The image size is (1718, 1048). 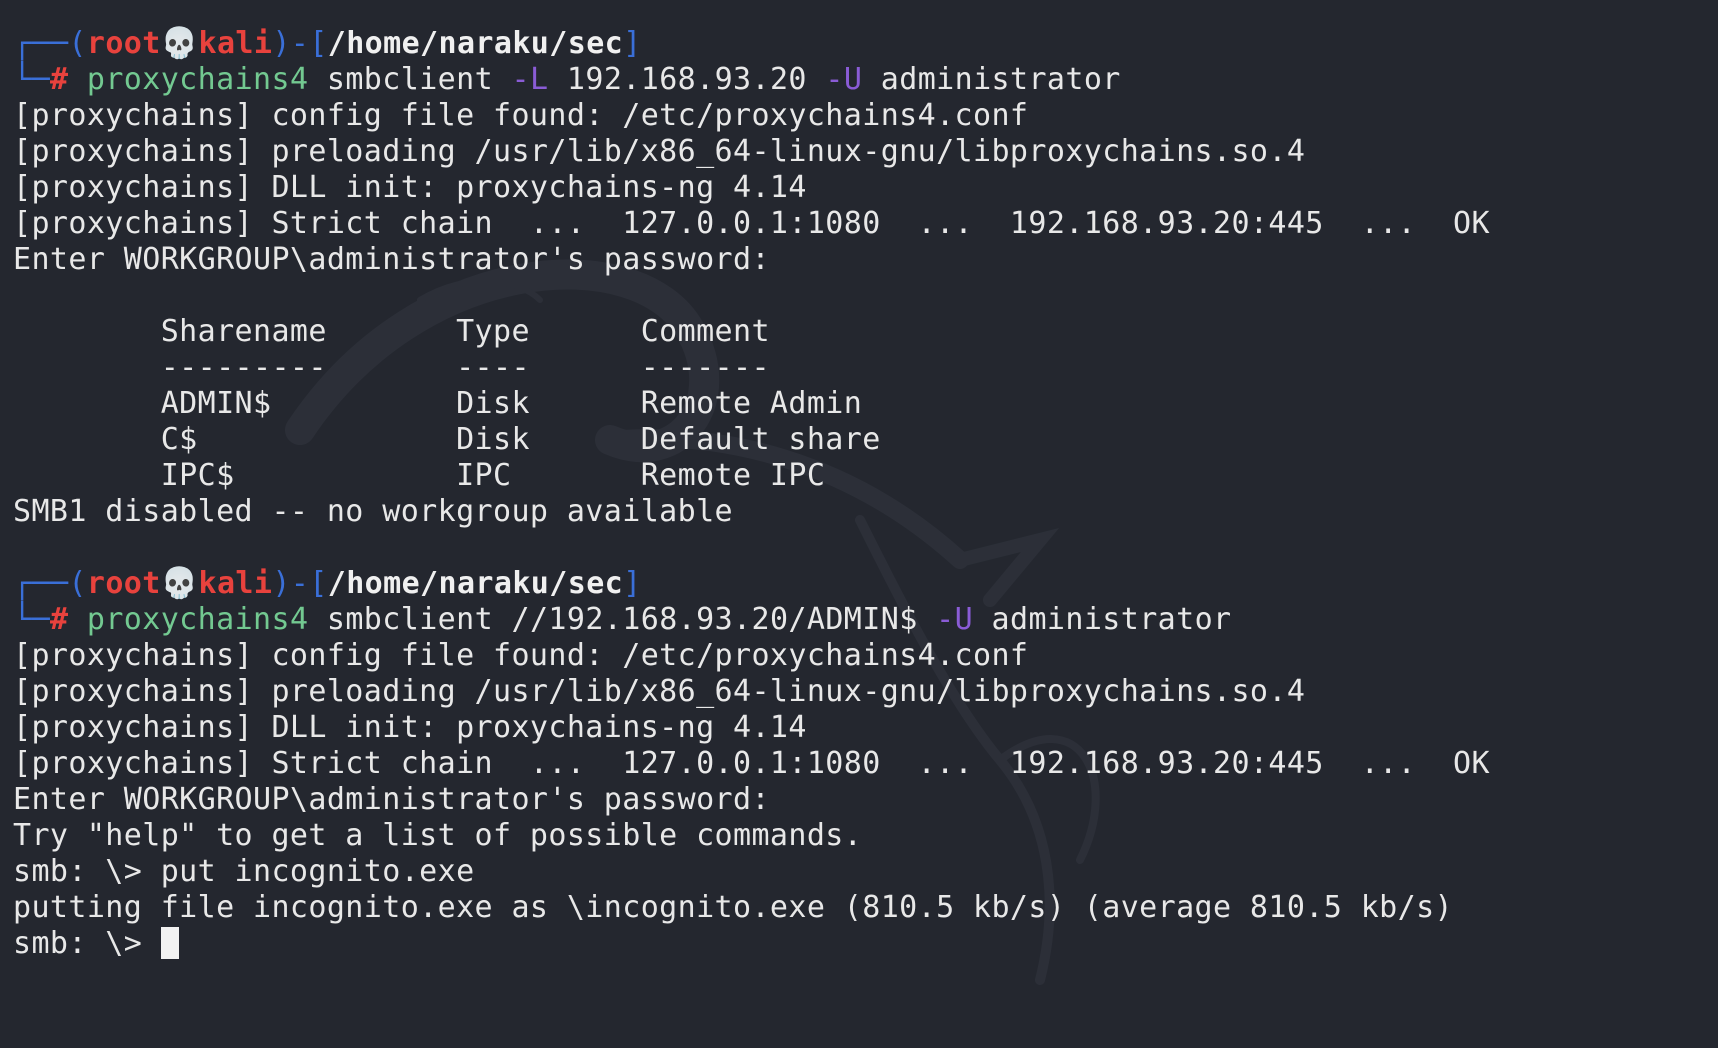 I want to click on smb-input-line: smb: \>, so click(x=751, y=944).